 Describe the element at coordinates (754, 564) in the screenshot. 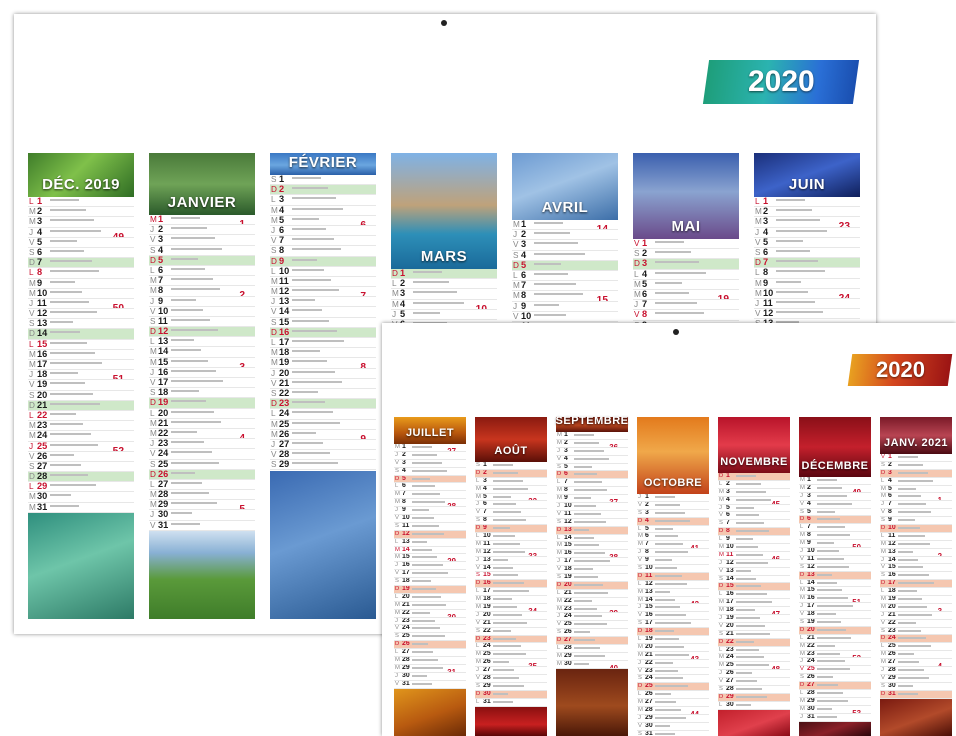

I see `day-row: J 12` at that location.